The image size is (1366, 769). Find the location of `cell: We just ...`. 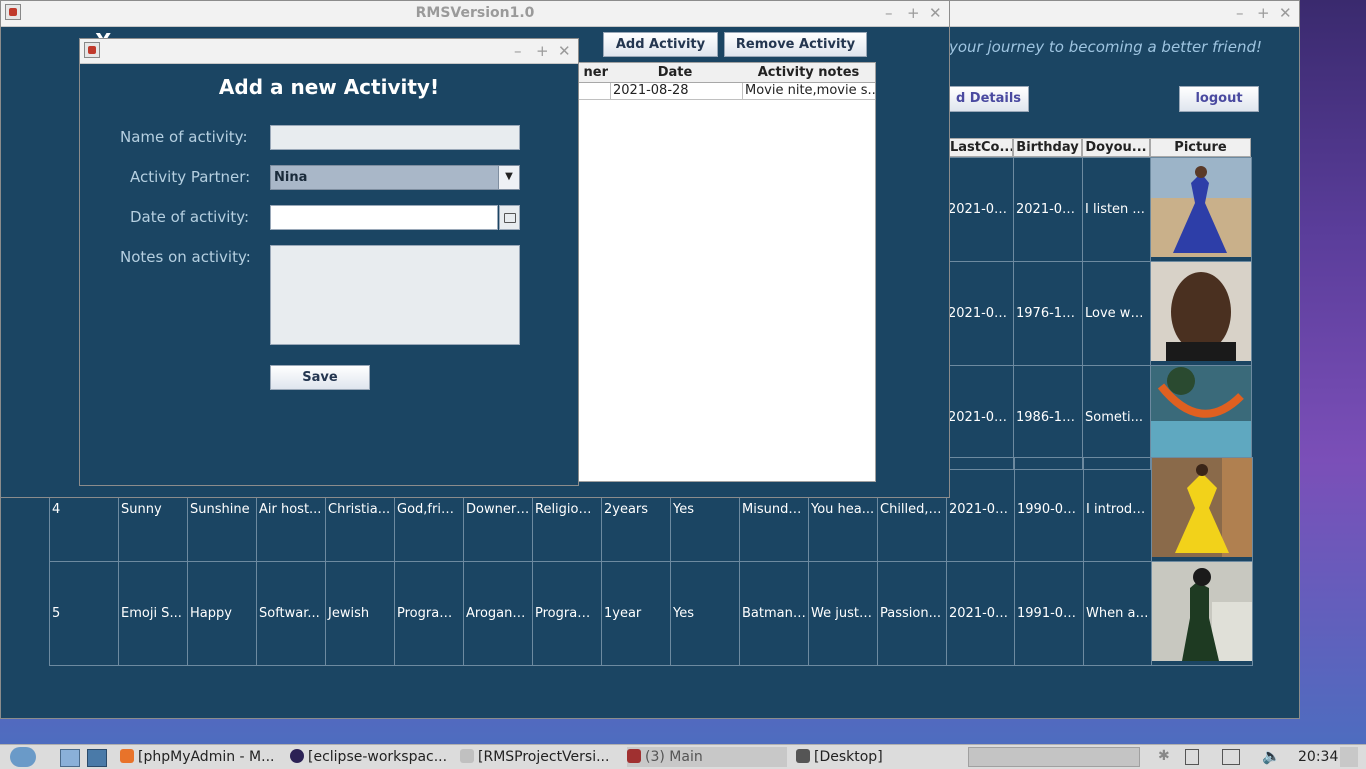

cell: We just ... is located at coordinates (843, 613).